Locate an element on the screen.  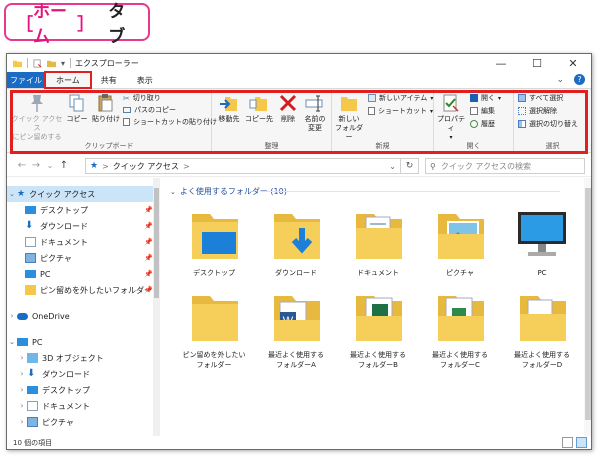
folder-item-unpin: ピン留めを外したい フォルダー is located at coordinates (214, 330).